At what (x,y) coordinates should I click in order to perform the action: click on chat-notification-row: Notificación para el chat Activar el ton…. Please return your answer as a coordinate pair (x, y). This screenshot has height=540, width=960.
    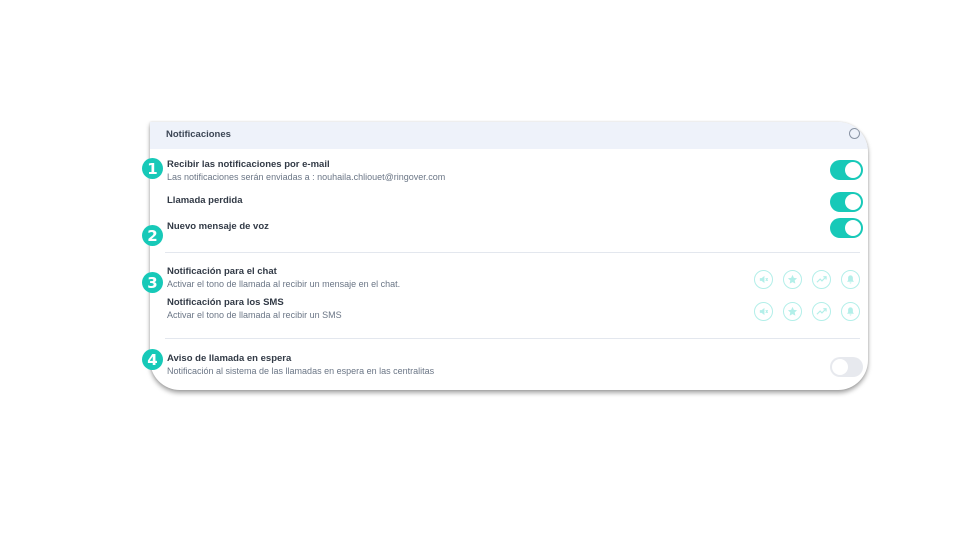
    Looking at the image, I should click on (283, 278).